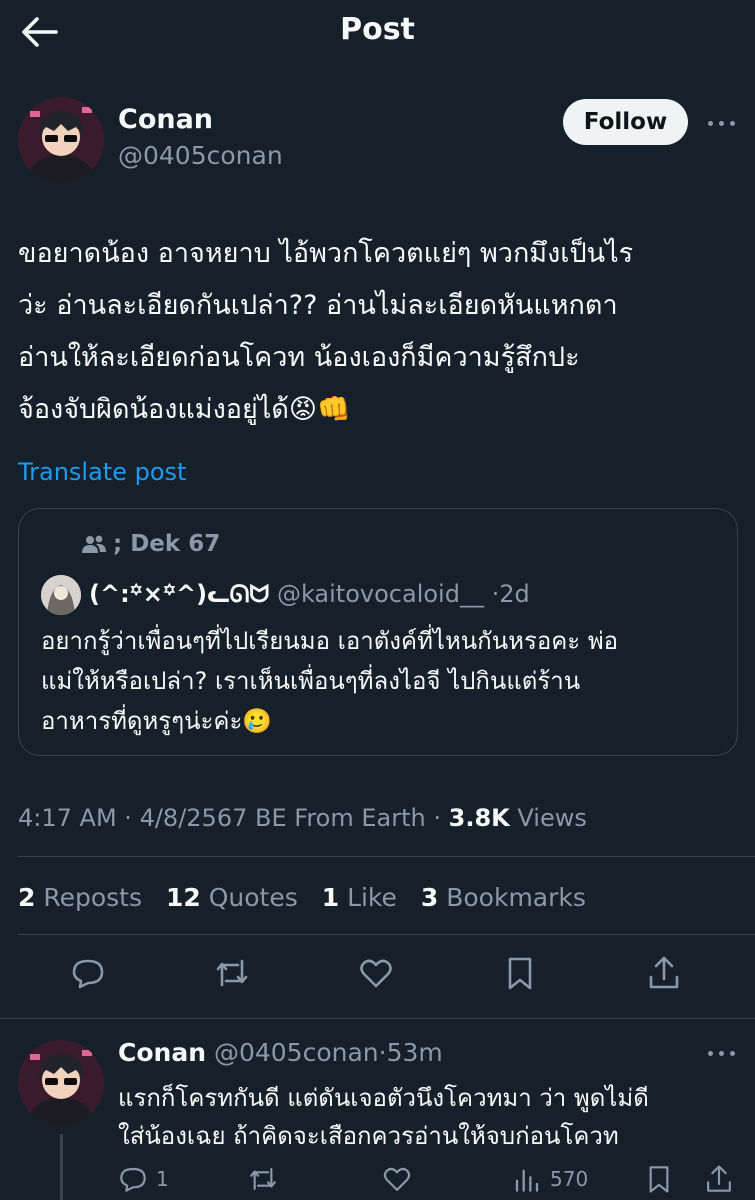  What do you see at coordinates (722, 123) in the screenshot?
I see `more-options-icon` at bounding box center [722, 123].